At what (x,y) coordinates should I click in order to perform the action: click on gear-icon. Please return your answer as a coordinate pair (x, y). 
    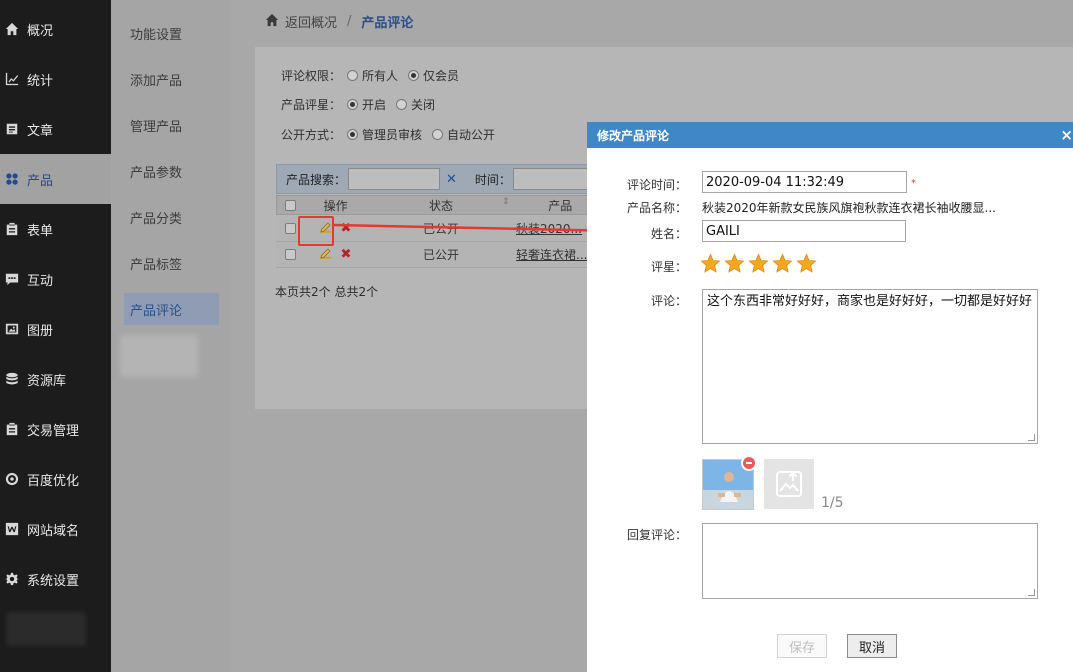
    Looking at the image, I should click on (12, 579).